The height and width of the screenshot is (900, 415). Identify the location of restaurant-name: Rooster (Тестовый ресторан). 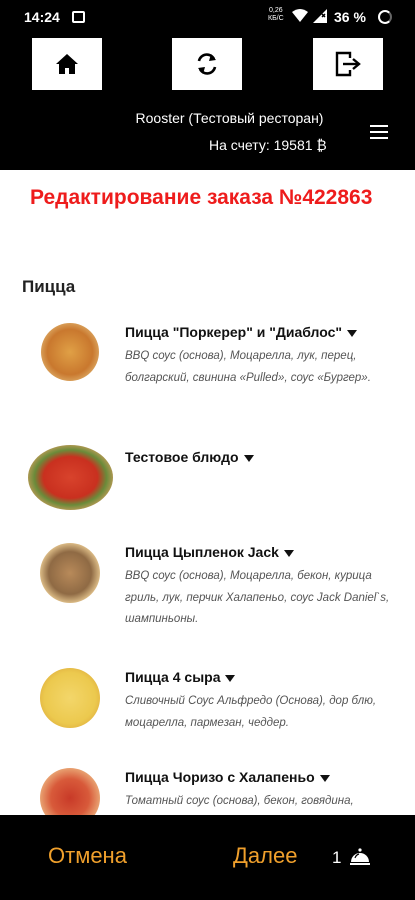
(207, 118).